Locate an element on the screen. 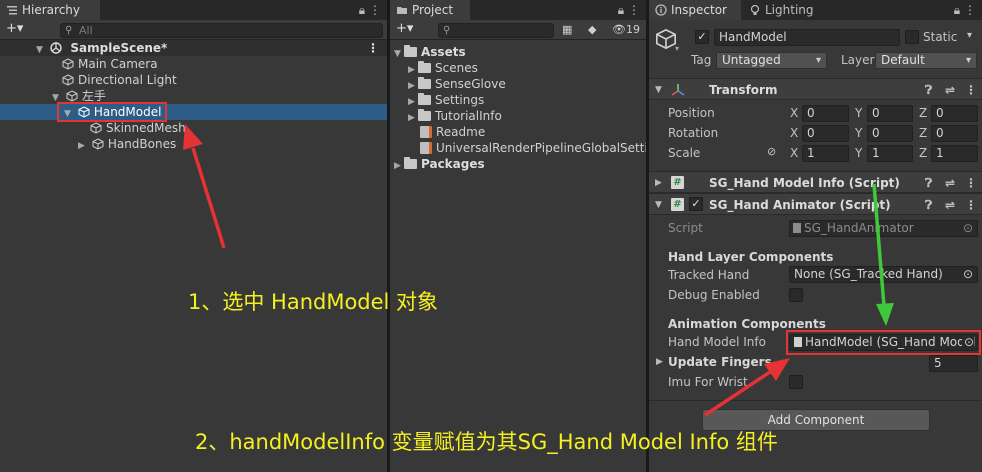 The width and height of the screenshot is (982, 472). search-icon: ⚲ is located at coordinates (69, 30).